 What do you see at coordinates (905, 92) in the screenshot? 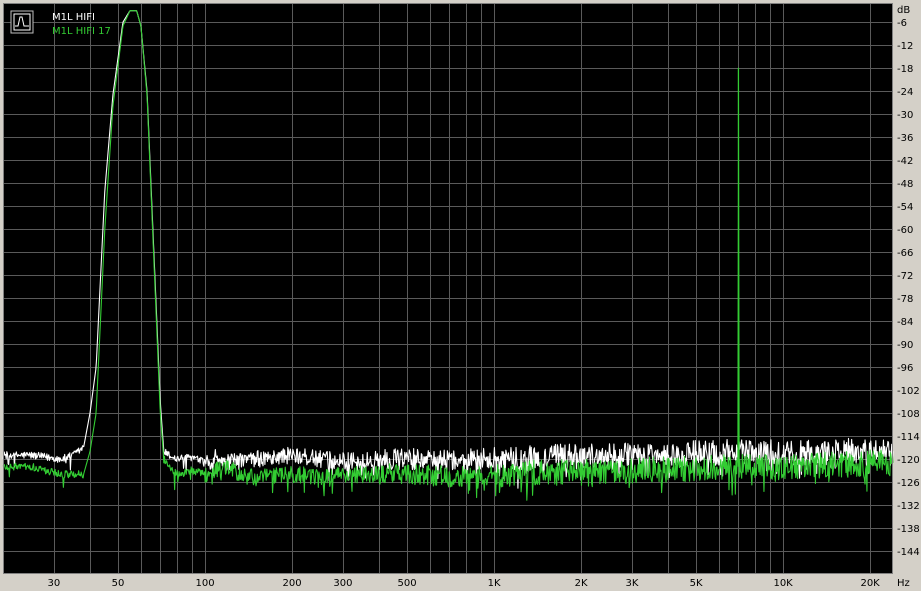
I see `y-tick-label: -24` at bounding box center [905, 92].